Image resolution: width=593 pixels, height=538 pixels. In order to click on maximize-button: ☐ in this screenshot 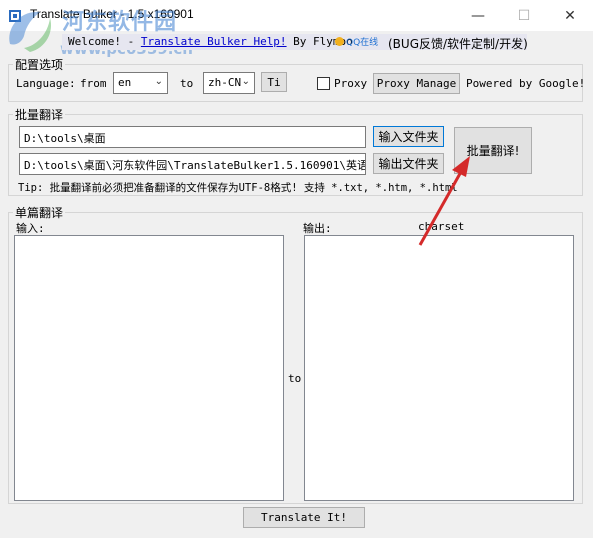, I will do `click(524, 15)`.